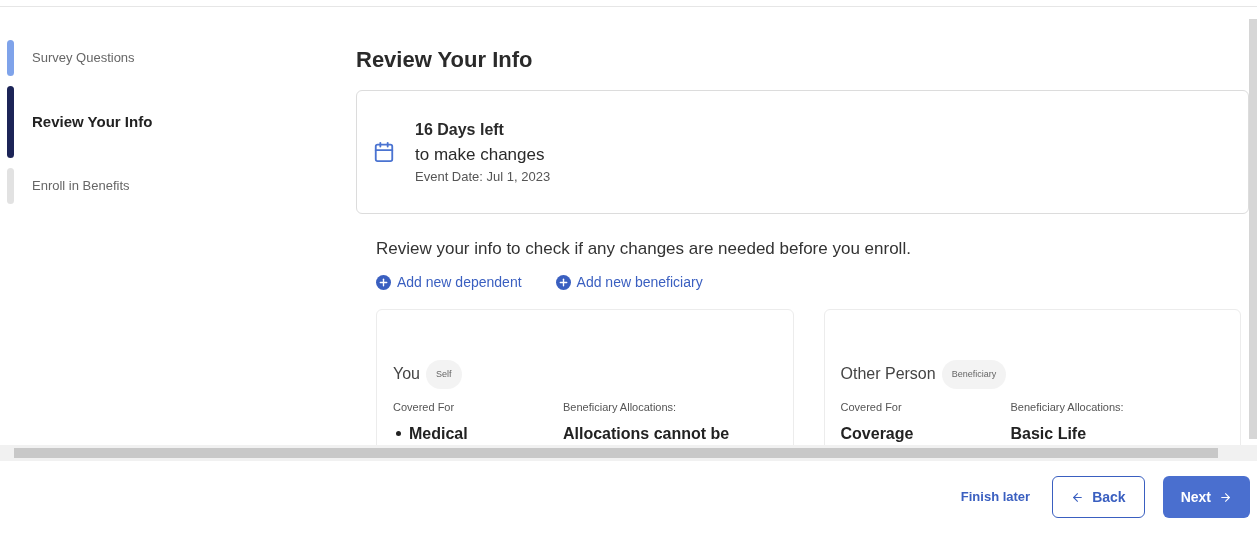 Image resolution: width=1257 pixels, height=533 pixels. Describe the element at coordinates (438, 433) in the screenshot. I see `field-value: Medical` at that location.